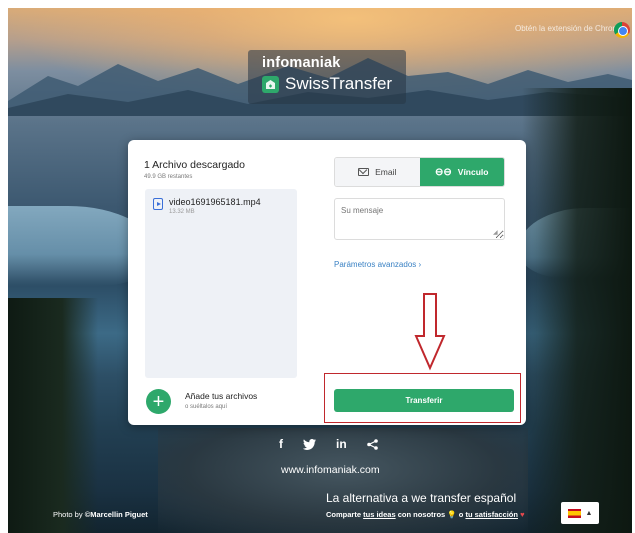  What do you see at coordinates (206, 407) in the screenshot?
I see `drop-files-hint: o suéltalos aquí` at bounding box center [206, 407].